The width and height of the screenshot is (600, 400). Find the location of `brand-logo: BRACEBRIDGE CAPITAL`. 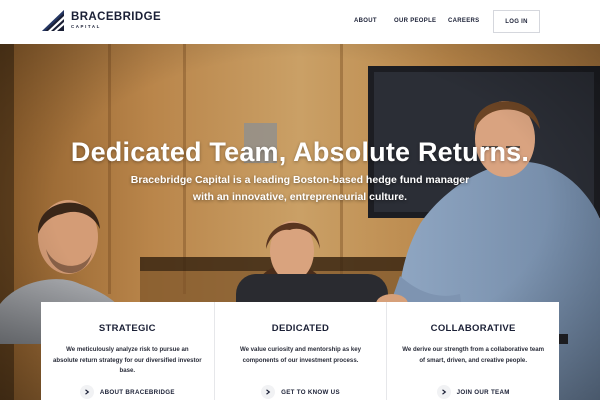

brand-logo: BRACEBRIDGE CAPITAL is located at coordinates (101, 20).